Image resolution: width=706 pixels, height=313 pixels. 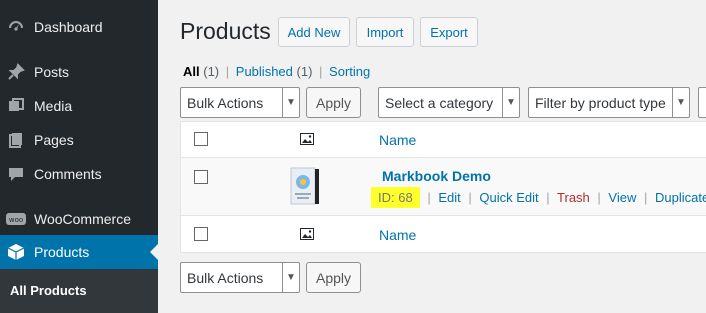 I want to click on page-title: Products, so click(x=225, y=31).